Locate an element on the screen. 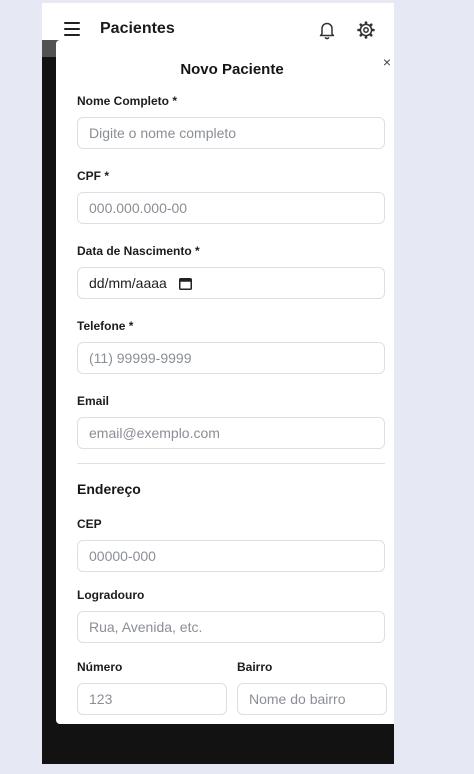 This screenshot has width=474, height=774. section-divider is located at coordinates (231, 463).